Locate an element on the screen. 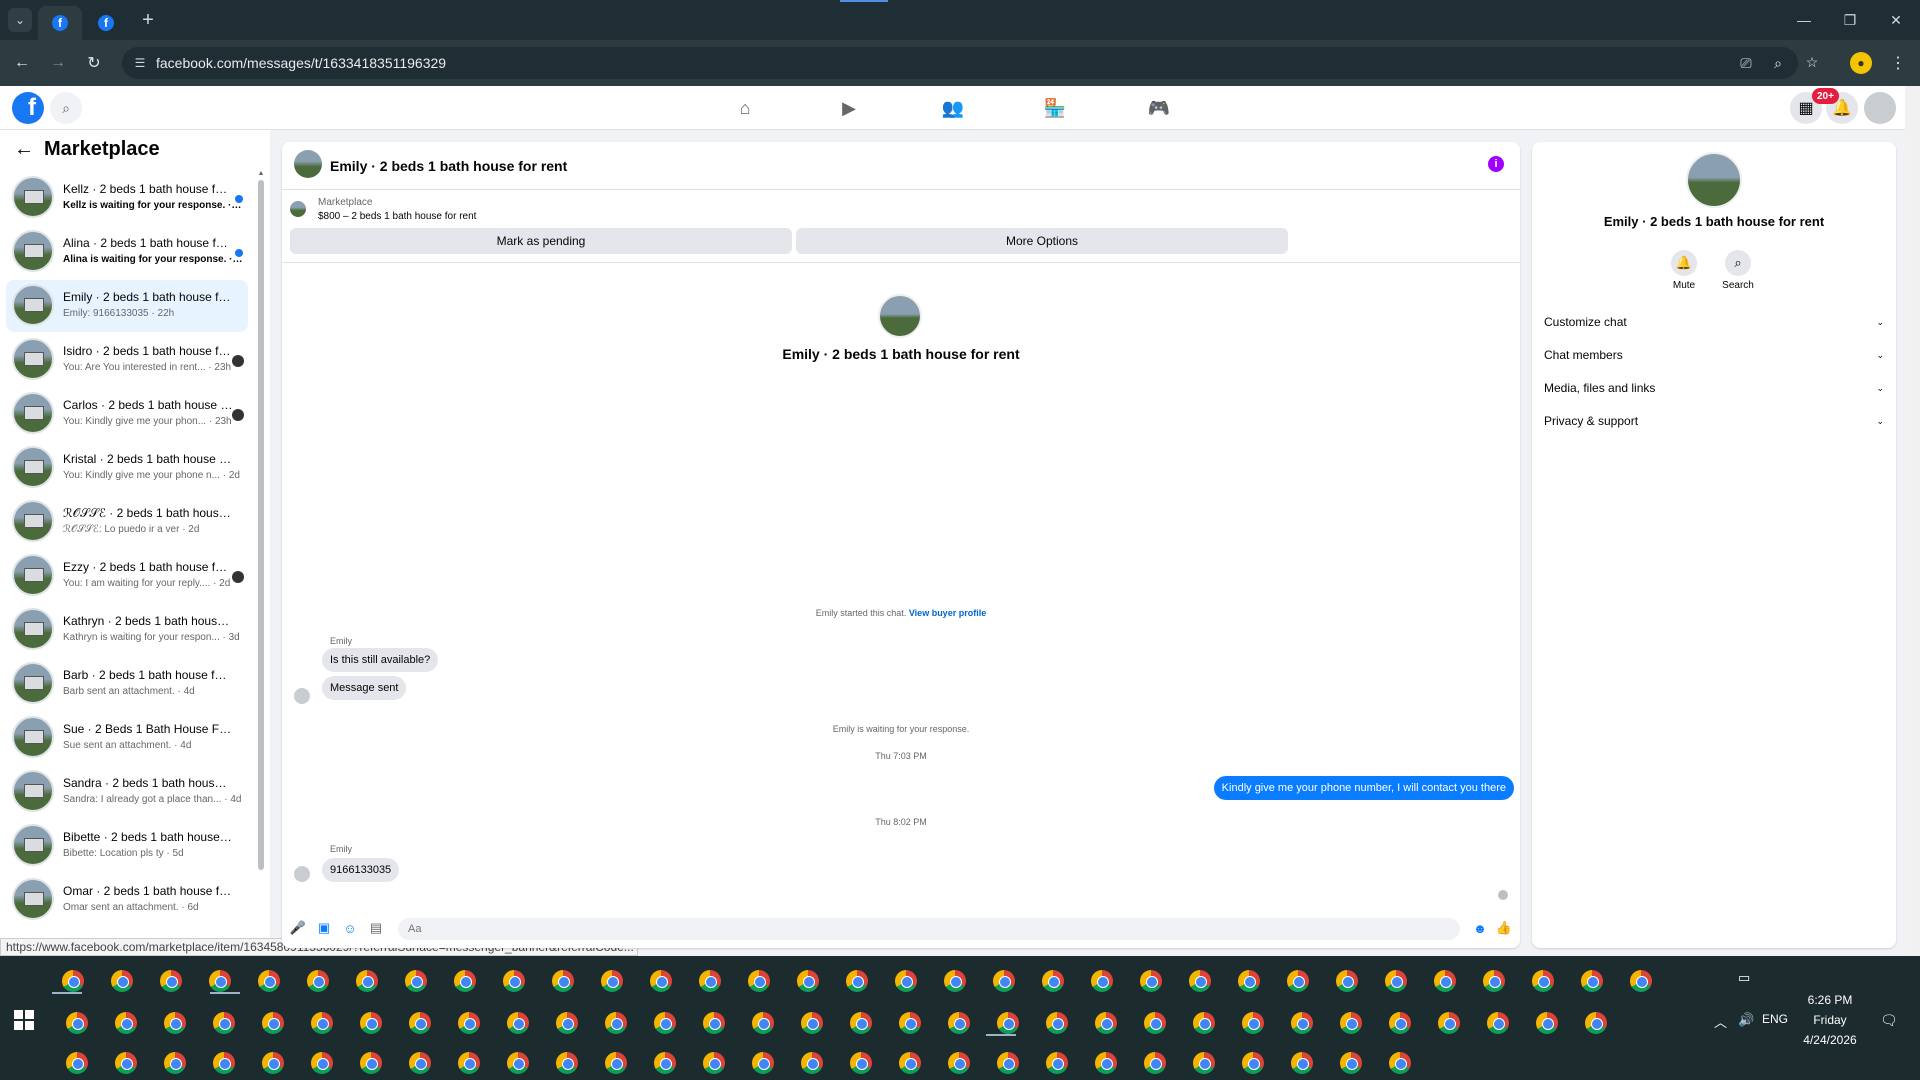 The height and width of the screenshot is (1080, 1920). chat-members-row: Chat members ⌄ is located at coordinates (1714, 355).